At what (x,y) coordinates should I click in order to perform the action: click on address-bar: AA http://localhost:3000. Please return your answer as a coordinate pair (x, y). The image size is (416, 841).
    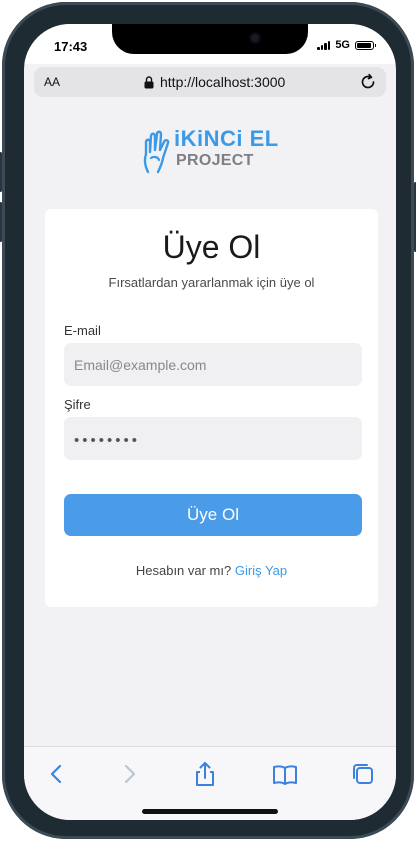
    Looking at the image, I should click on (210, 82).